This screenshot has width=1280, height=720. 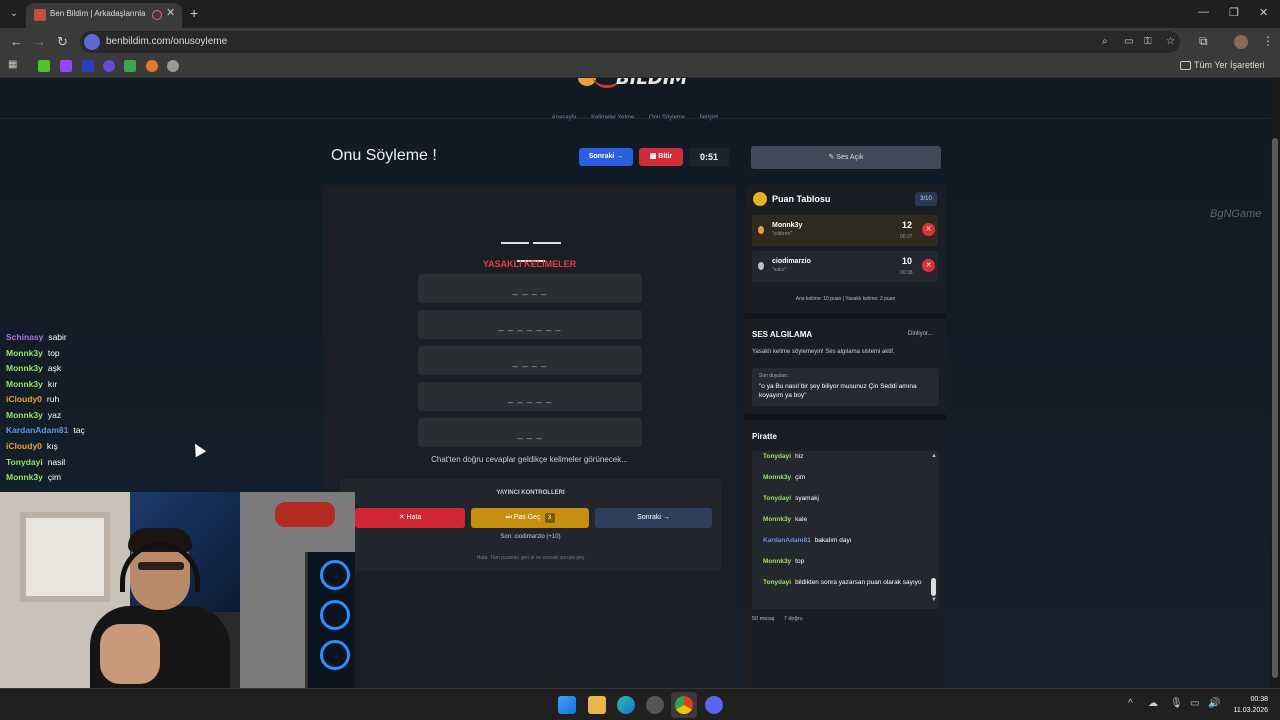 What do you see at coordinates (1263, 12) in the screenshot?
I see `close-window-button: ✕` at bounding box center [1263, 12].